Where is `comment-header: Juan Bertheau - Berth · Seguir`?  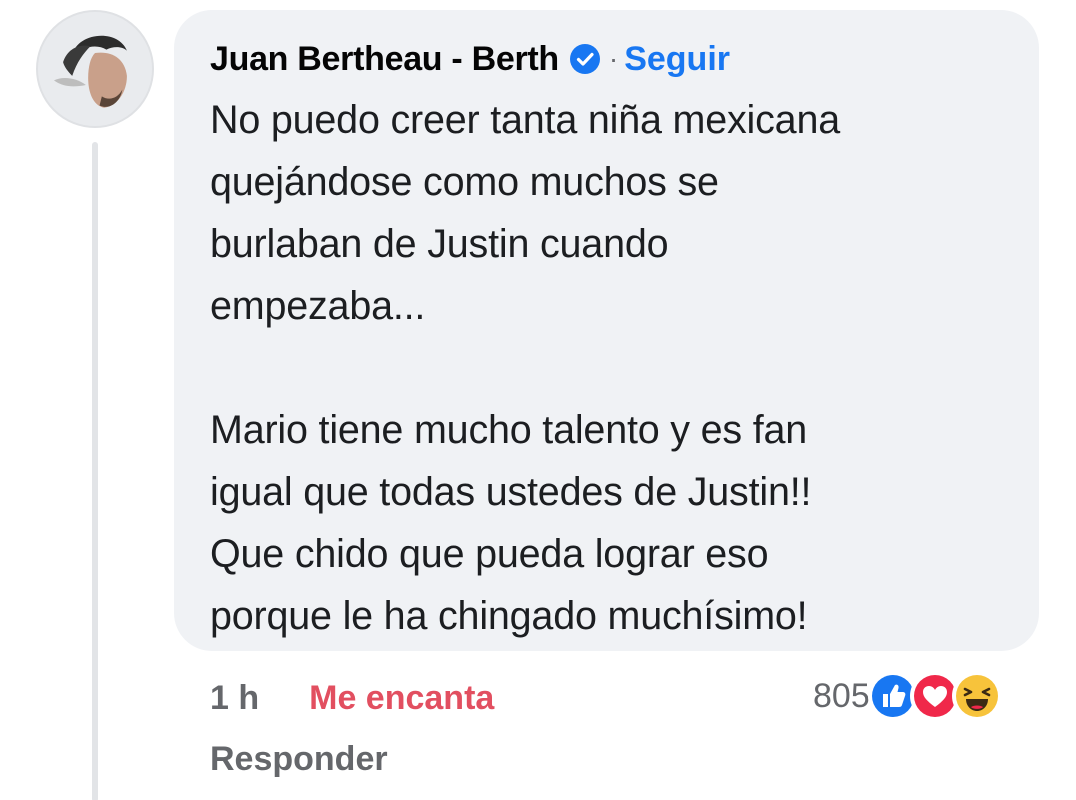
comment-header: Juan Bertheau - Berth · Seguir is located at coordinates (607, 59).